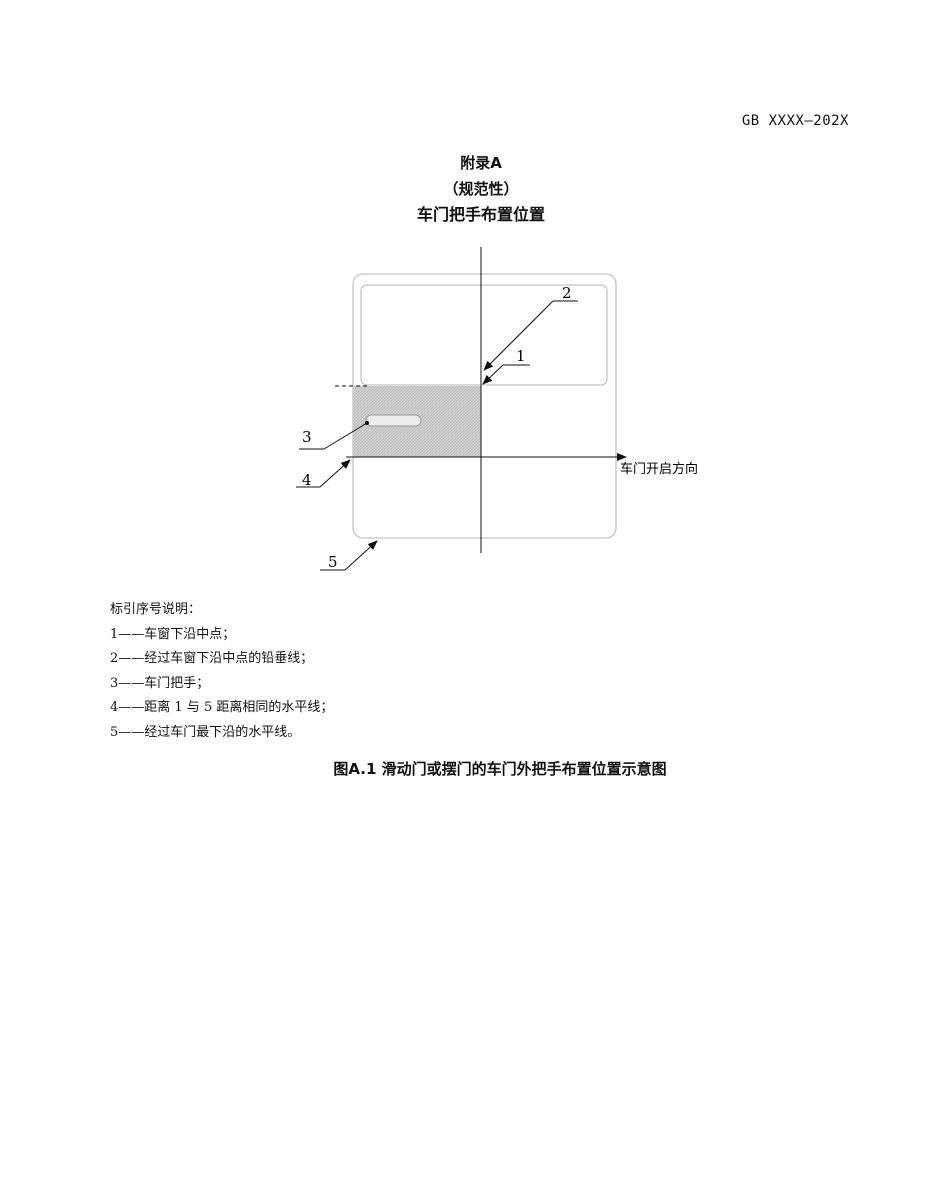 This screenshot has width=935, height=1200. Describe the element at coordinates (659, 469) in the screenshot. I see `door-opening-direction-label: 车门开启方向` at that location.